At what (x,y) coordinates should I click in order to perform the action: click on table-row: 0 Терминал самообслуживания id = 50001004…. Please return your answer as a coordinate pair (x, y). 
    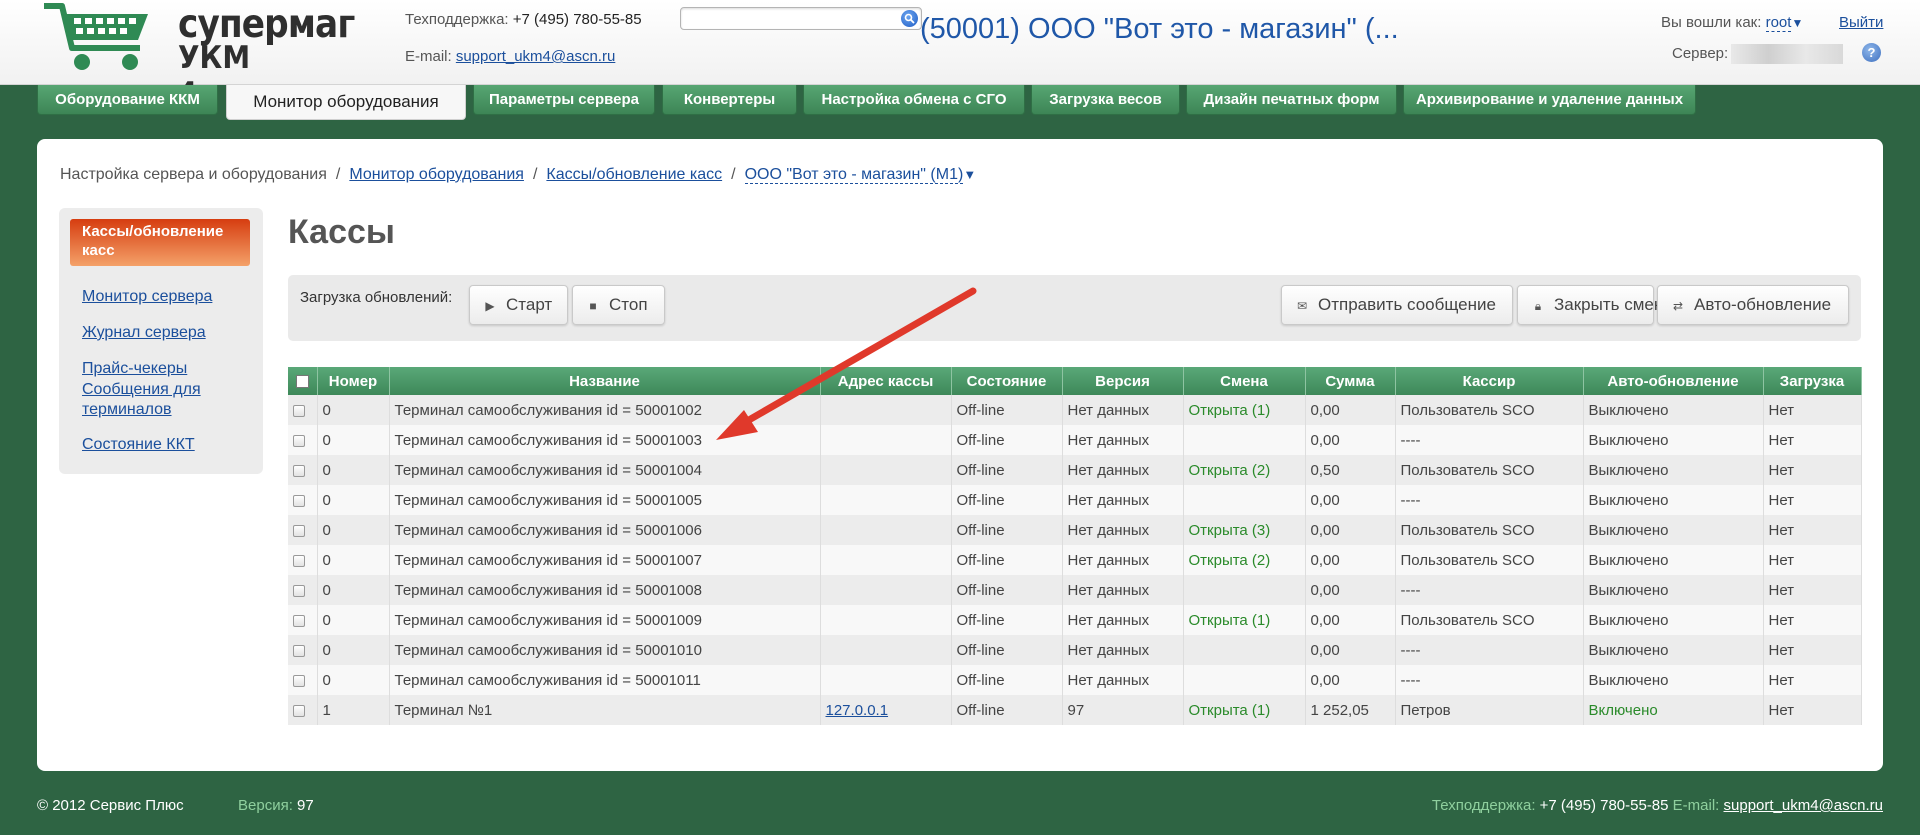
    Looking at the image, I should click on (1075, 470).